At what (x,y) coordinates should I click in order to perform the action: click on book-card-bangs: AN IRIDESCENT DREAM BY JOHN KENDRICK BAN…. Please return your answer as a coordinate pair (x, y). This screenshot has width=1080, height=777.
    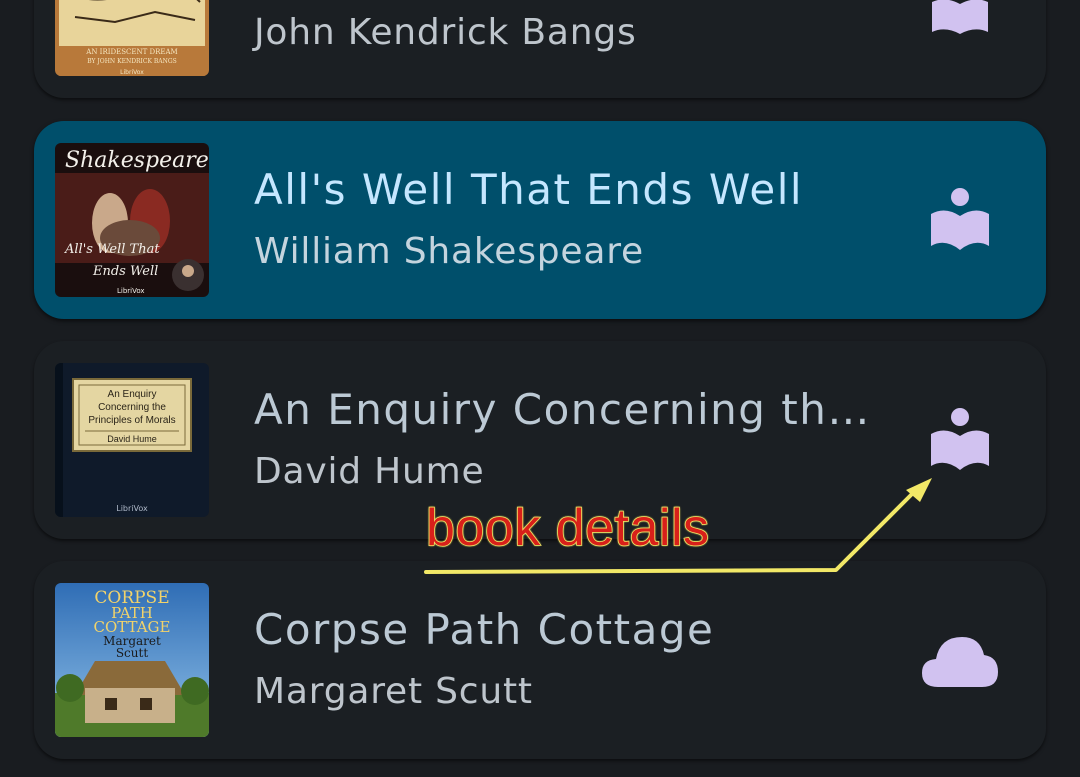
    Looking at the image, I should click on (540, 49).